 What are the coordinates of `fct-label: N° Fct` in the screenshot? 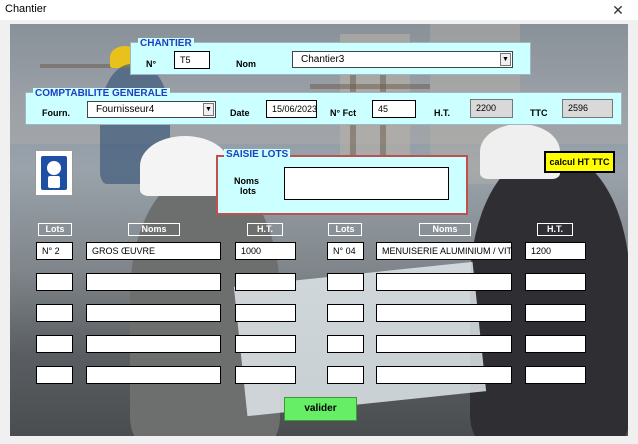 It's located at (343, 113).